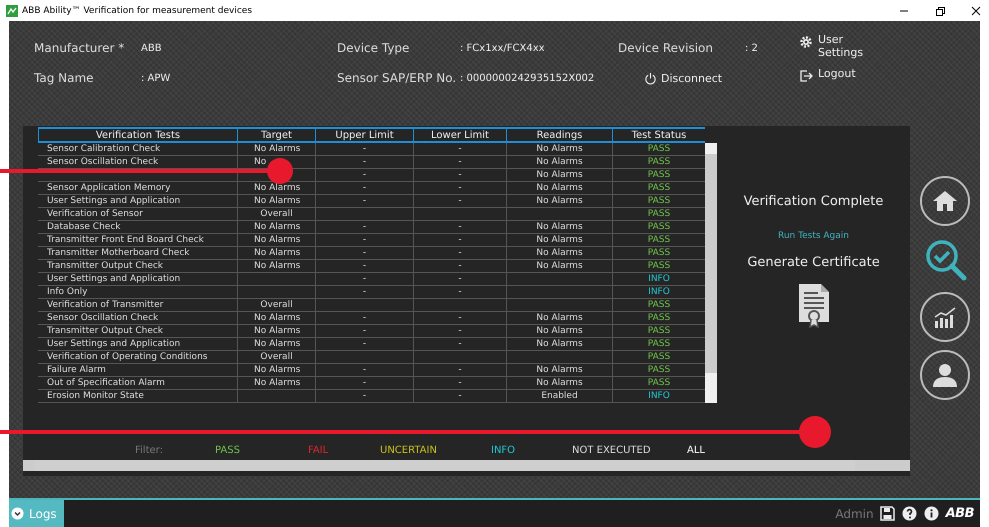 The image size is (989, 527). Describe the element at coordinates (752, 48) in the screenshot. I see `field-value: : 2` at that location.